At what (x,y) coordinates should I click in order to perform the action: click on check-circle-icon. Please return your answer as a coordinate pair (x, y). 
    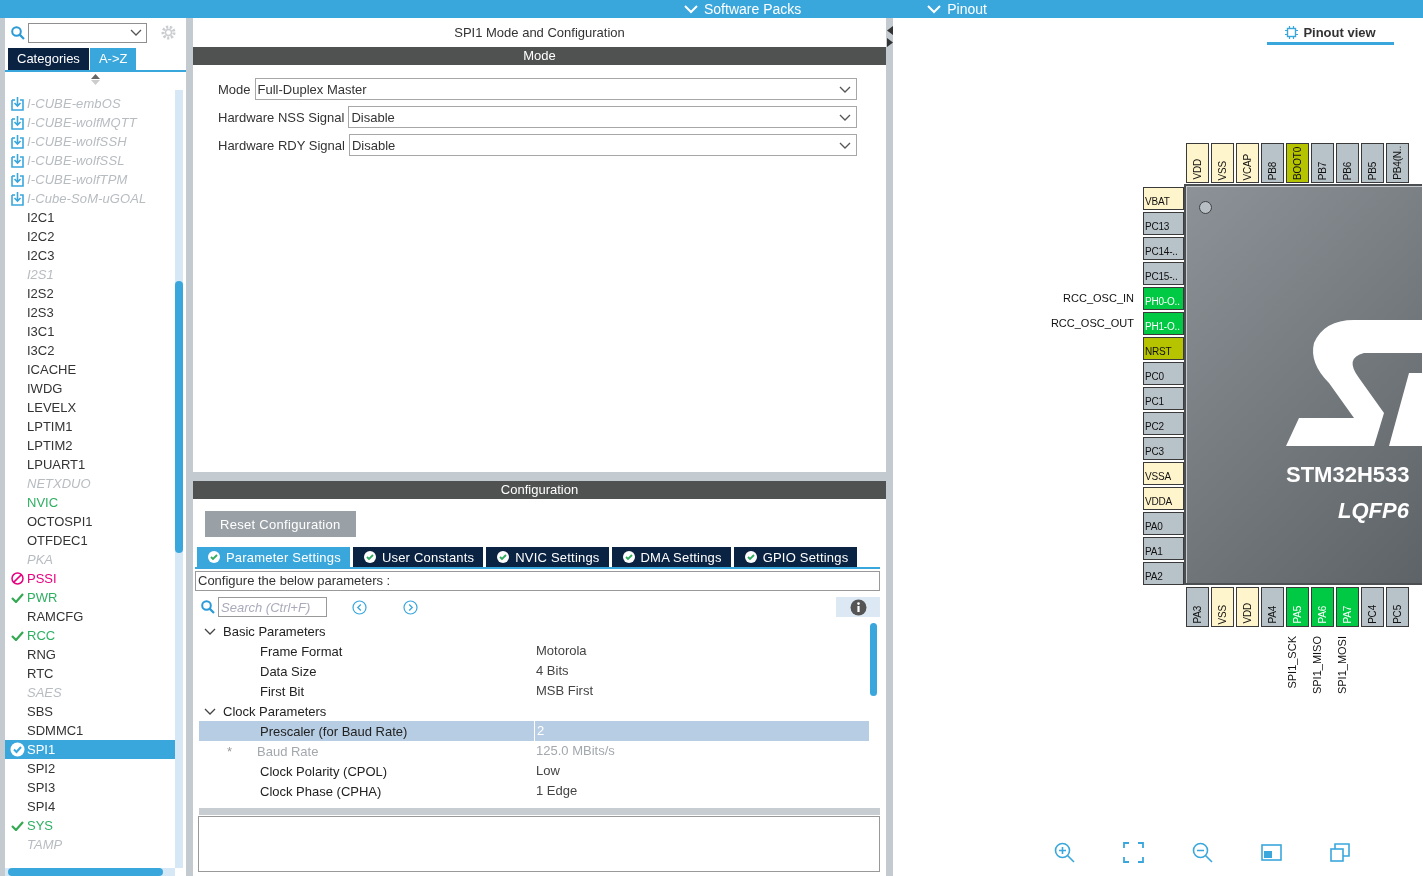
    Looking at the image, I should click on (750, 557).